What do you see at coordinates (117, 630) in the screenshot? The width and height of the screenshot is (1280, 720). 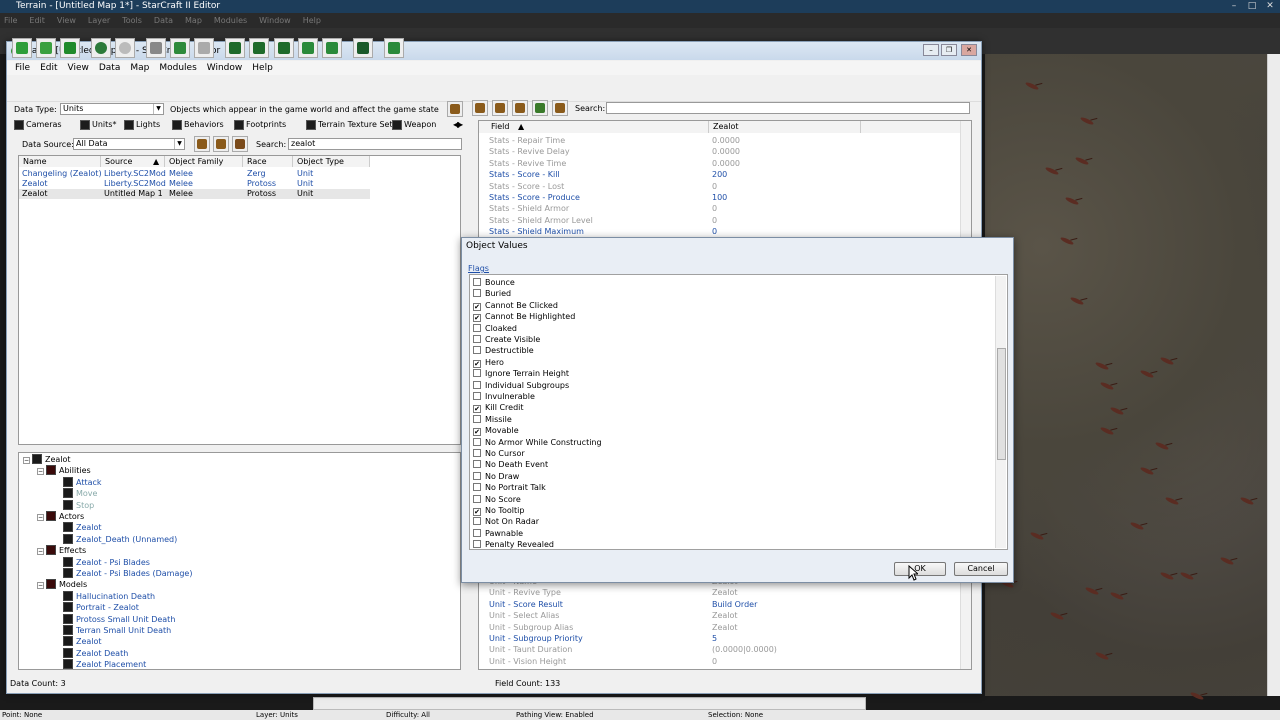 I see `tree-node-item: Terran Small Unit Death` at bounding box center [117, 630].